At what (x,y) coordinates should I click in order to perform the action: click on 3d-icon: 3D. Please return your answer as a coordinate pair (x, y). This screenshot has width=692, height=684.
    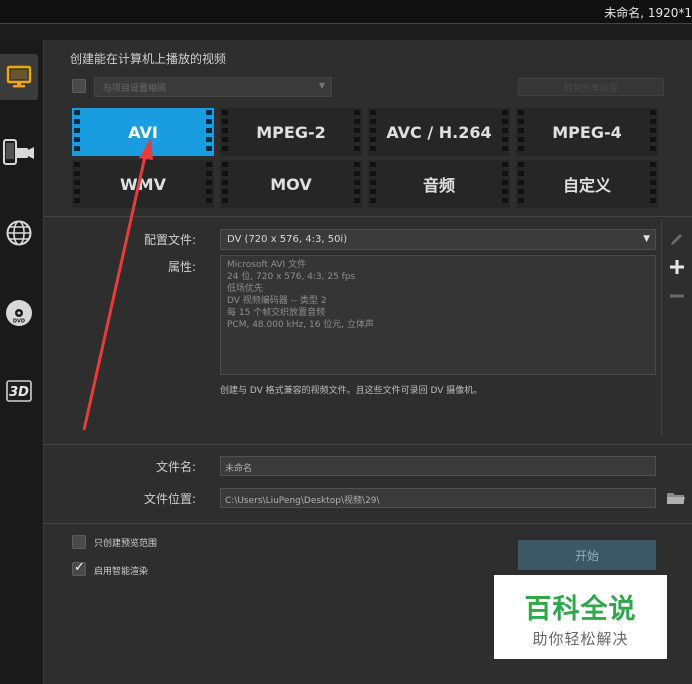
    Looking at the image, I should click on (19, 391).